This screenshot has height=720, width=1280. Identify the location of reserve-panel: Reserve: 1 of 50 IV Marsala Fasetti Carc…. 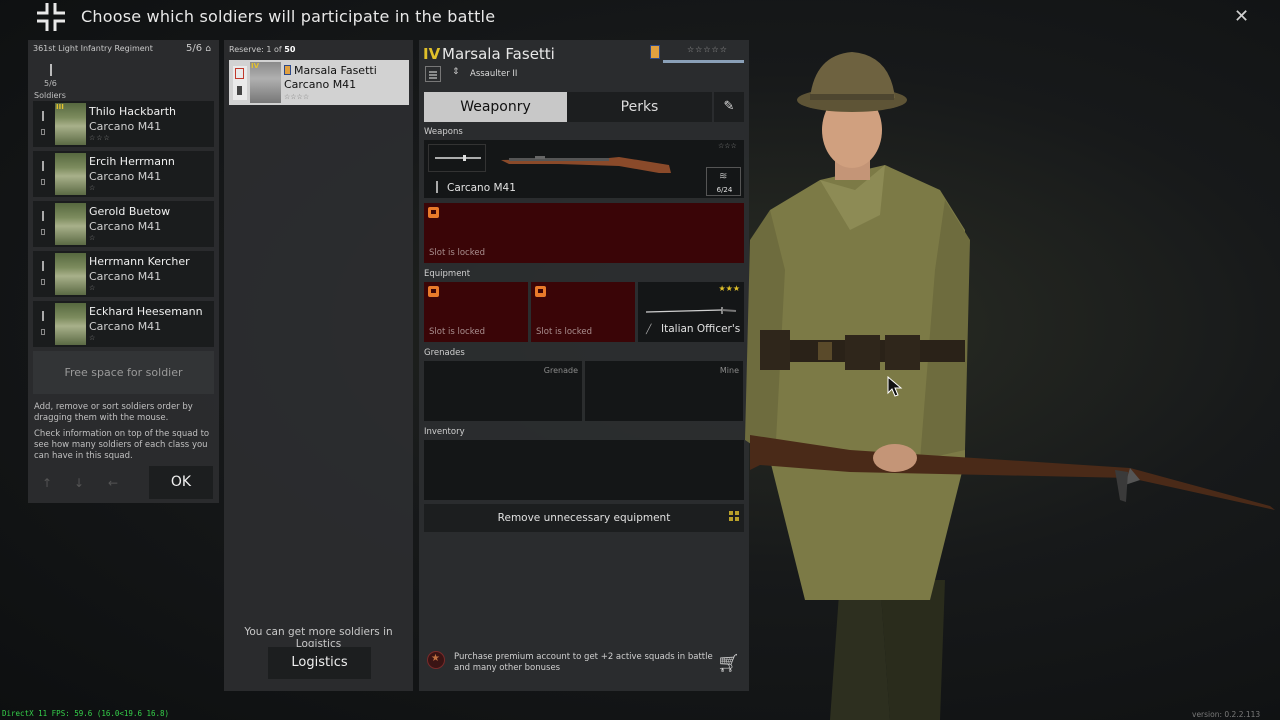
(318, 365).